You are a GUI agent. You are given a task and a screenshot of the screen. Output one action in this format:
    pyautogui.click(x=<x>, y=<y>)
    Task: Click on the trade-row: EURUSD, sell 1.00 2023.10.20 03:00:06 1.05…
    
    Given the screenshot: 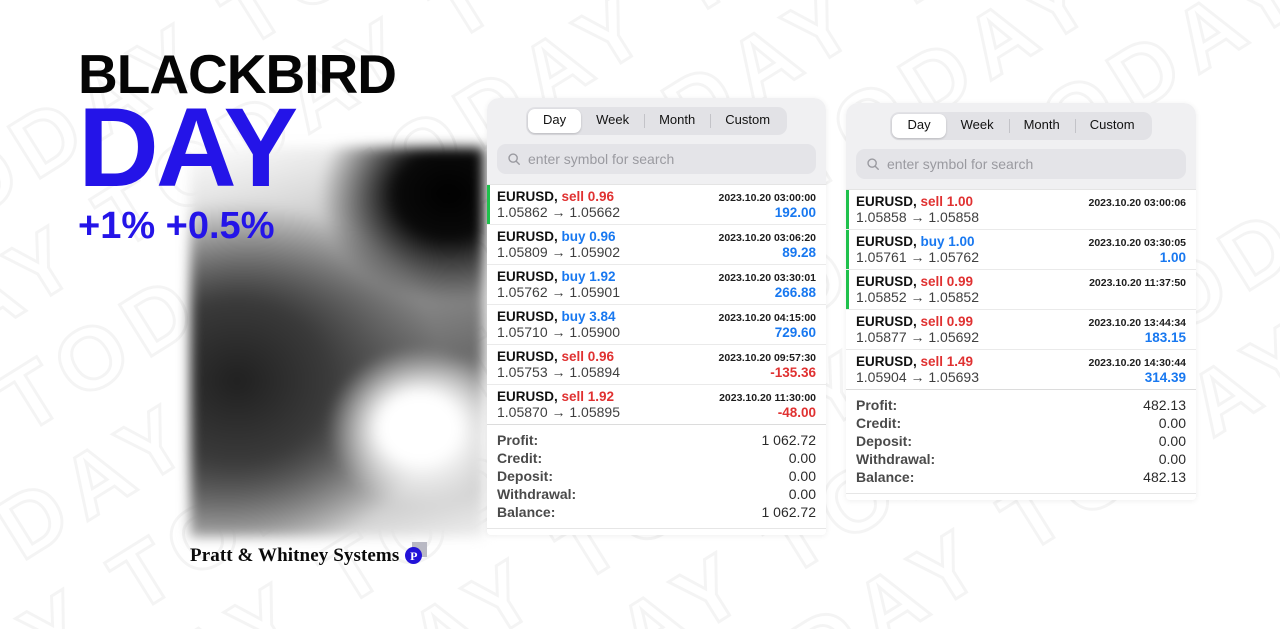 What is the action you would take?
    pyautogui.click(x=1021, y=208)
    